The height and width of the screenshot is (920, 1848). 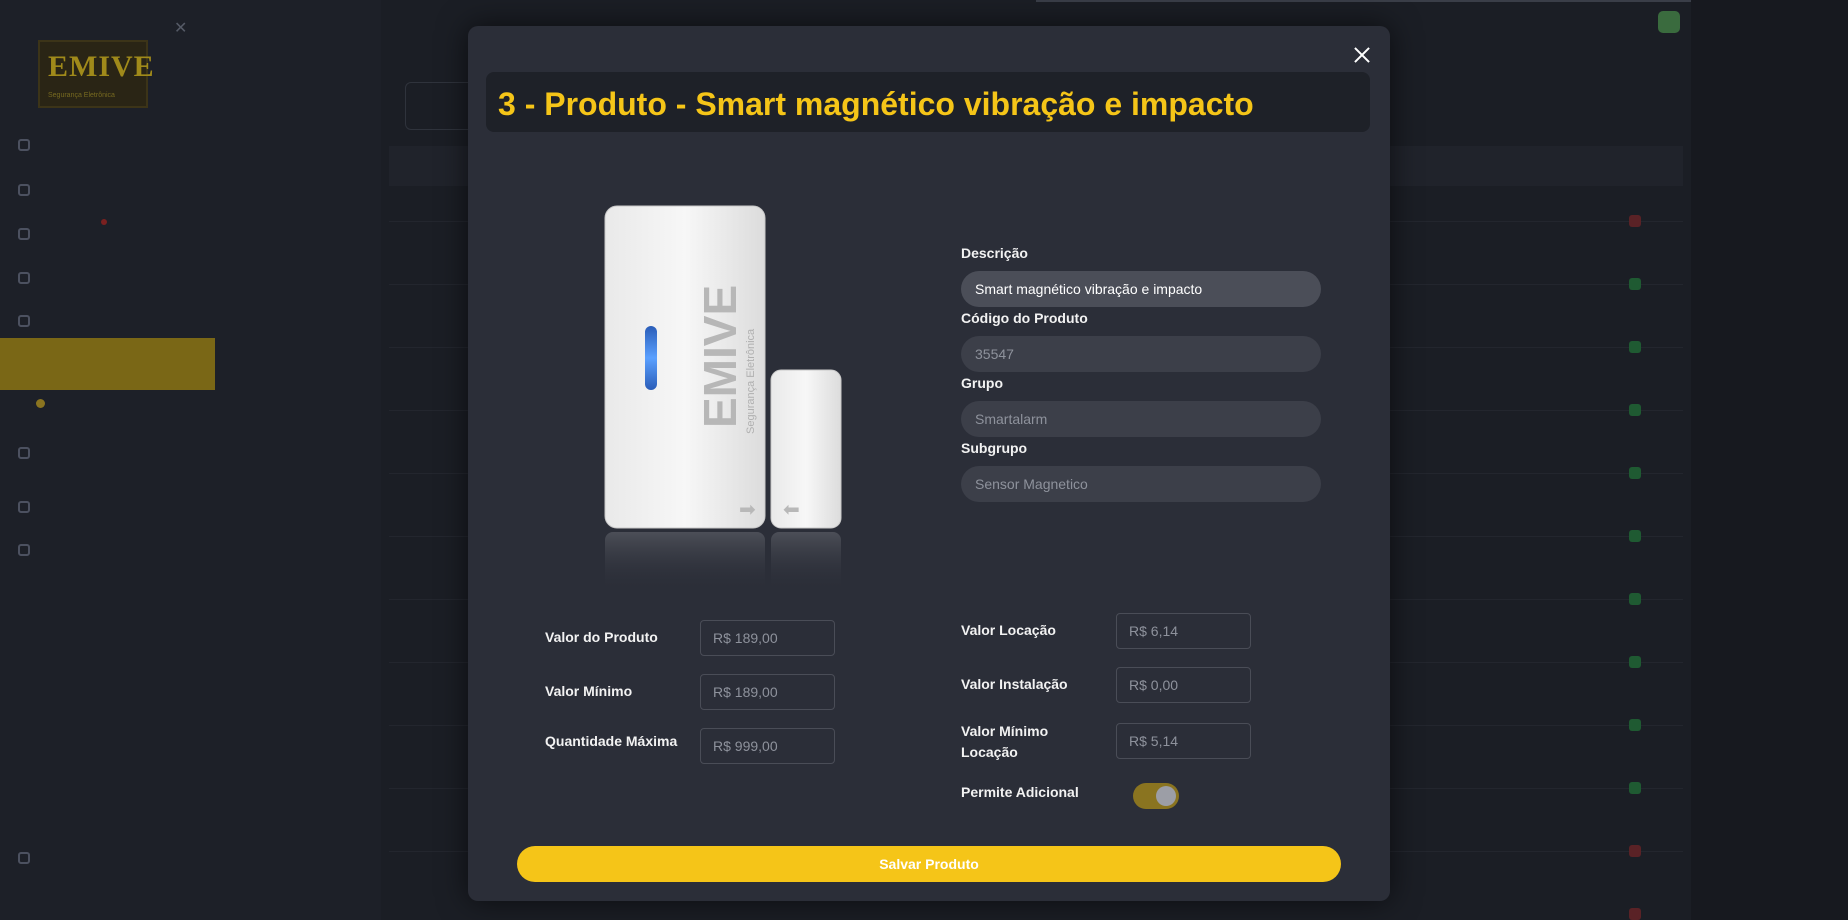 I want to click on codigo-label: Código do Produto, so click(x=1024, y=318).